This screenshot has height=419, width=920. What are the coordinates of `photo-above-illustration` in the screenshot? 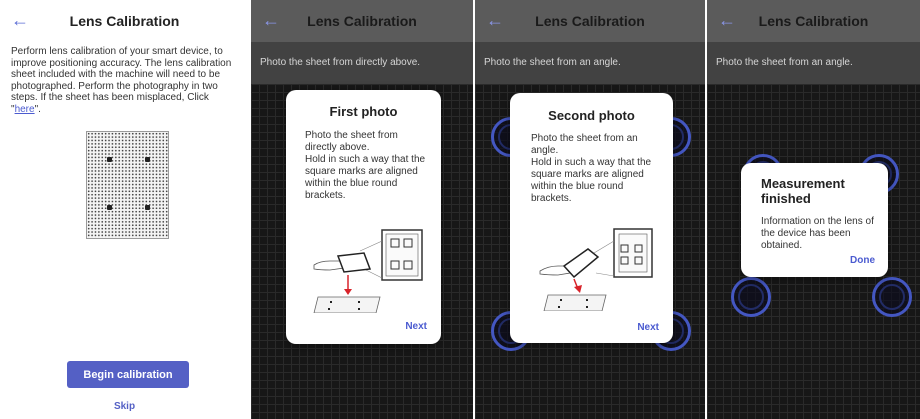 It's located at (368, 271).